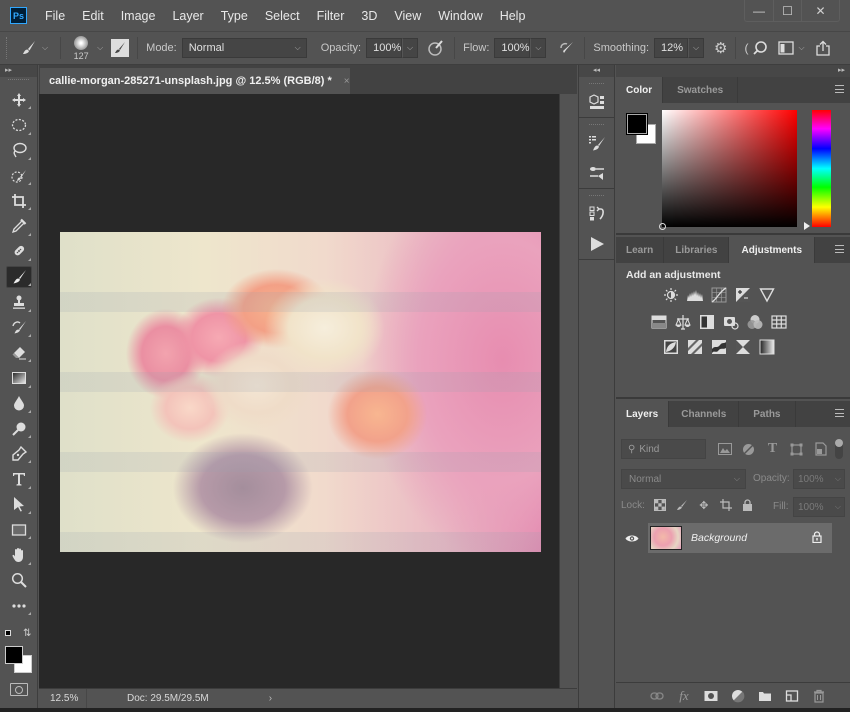  What do you see at coordinates (640, 90) in the screenshot?
I see `tab-color: Color` at bounding box center [640, 90].